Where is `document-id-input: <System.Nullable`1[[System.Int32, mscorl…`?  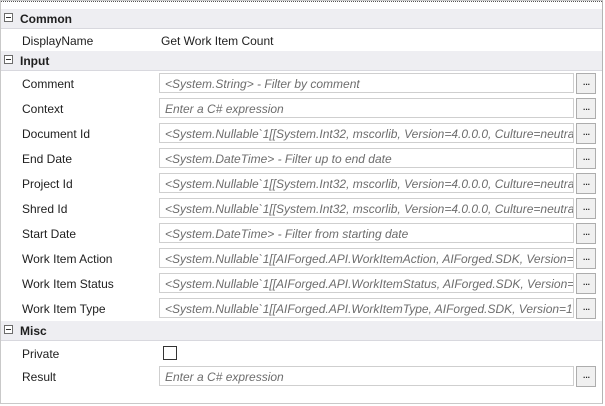
document-id-input: <System.Nullable`1[[System.Int32, mscorl… is located at coordinates (366, 133).